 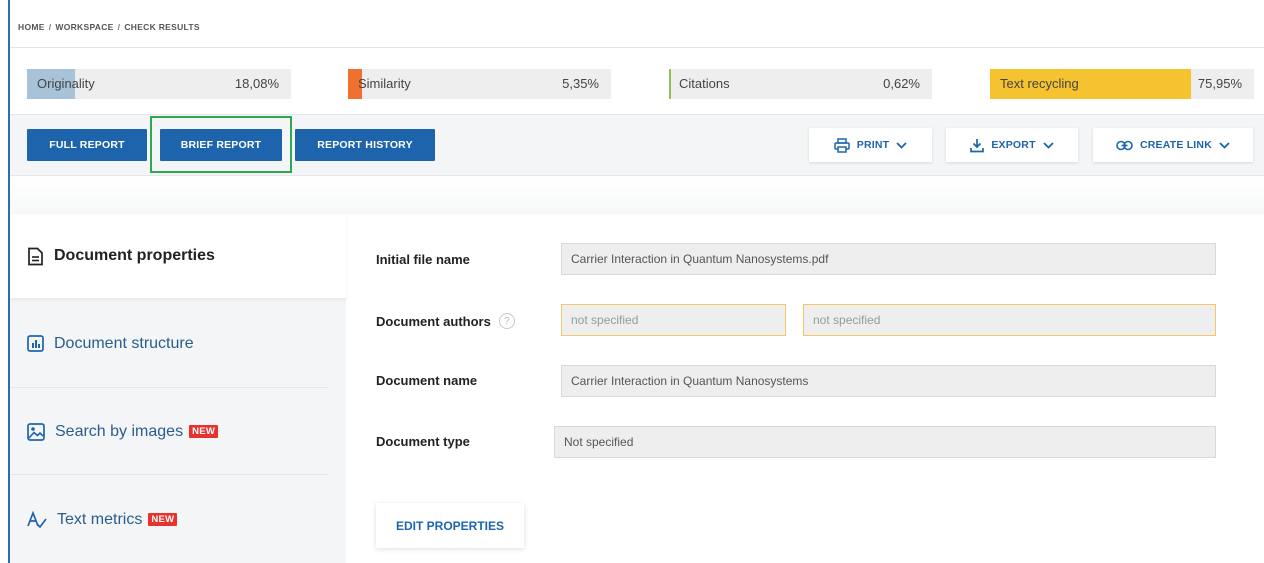 I want to click on metric-text-recycling: Text recycling 75,95%, so click(x=1122, y=84).